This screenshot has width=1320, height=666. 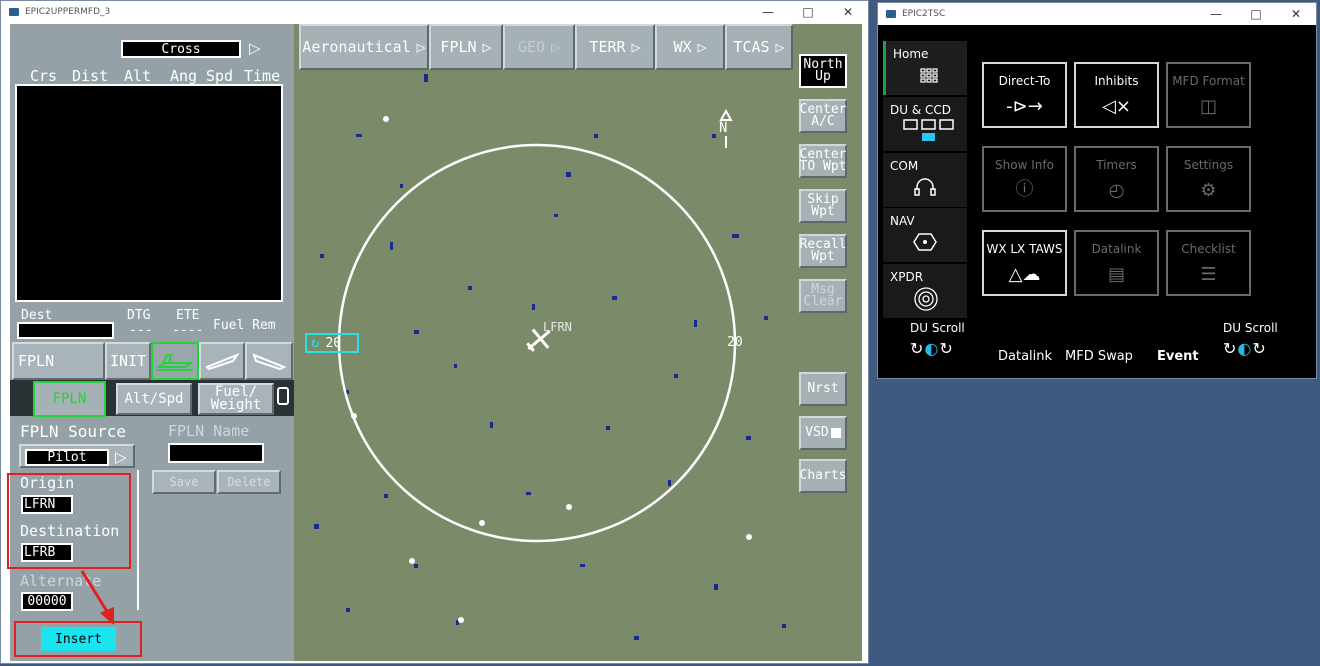 I want to click on nav-com-label: COM, so click(x=904, y=166).